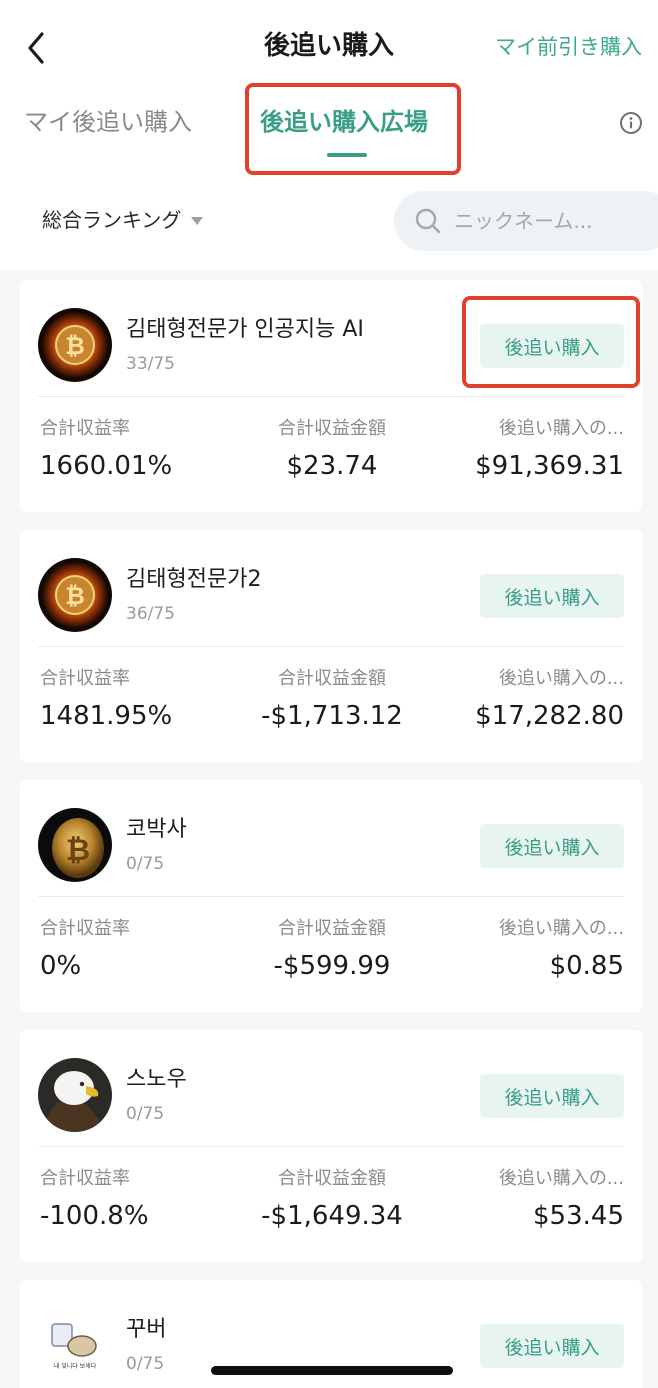  What do you see at coordinates (428, 221) in the screenshot?
I see `search-icon` at bounding box center [428, 221].